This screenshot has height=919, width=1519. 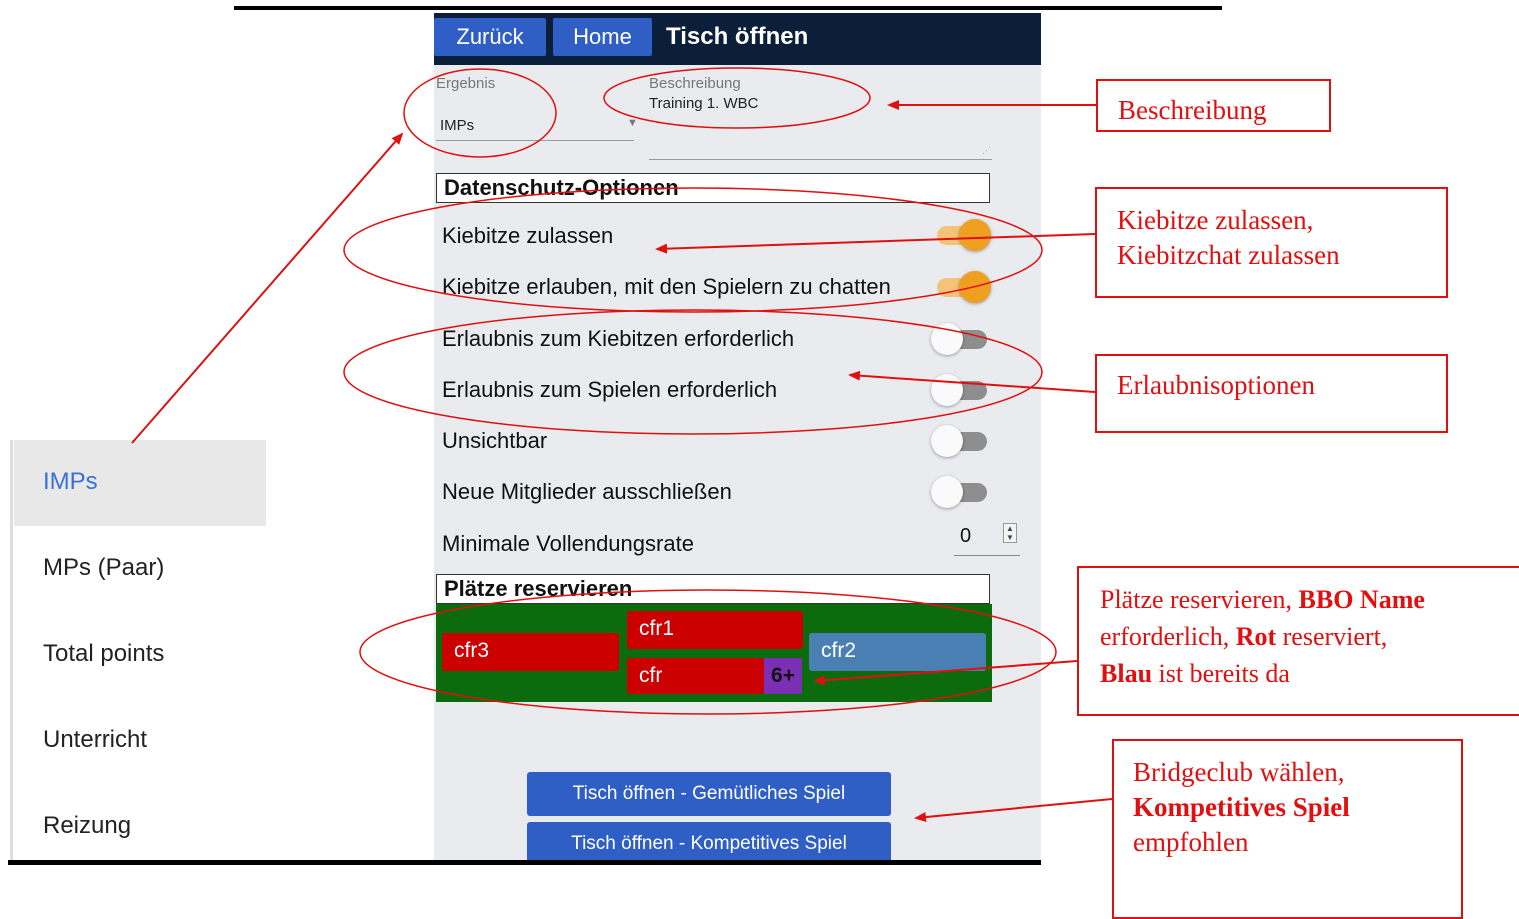 I want to click on arrow-to-result, so click(x=267, y=288).